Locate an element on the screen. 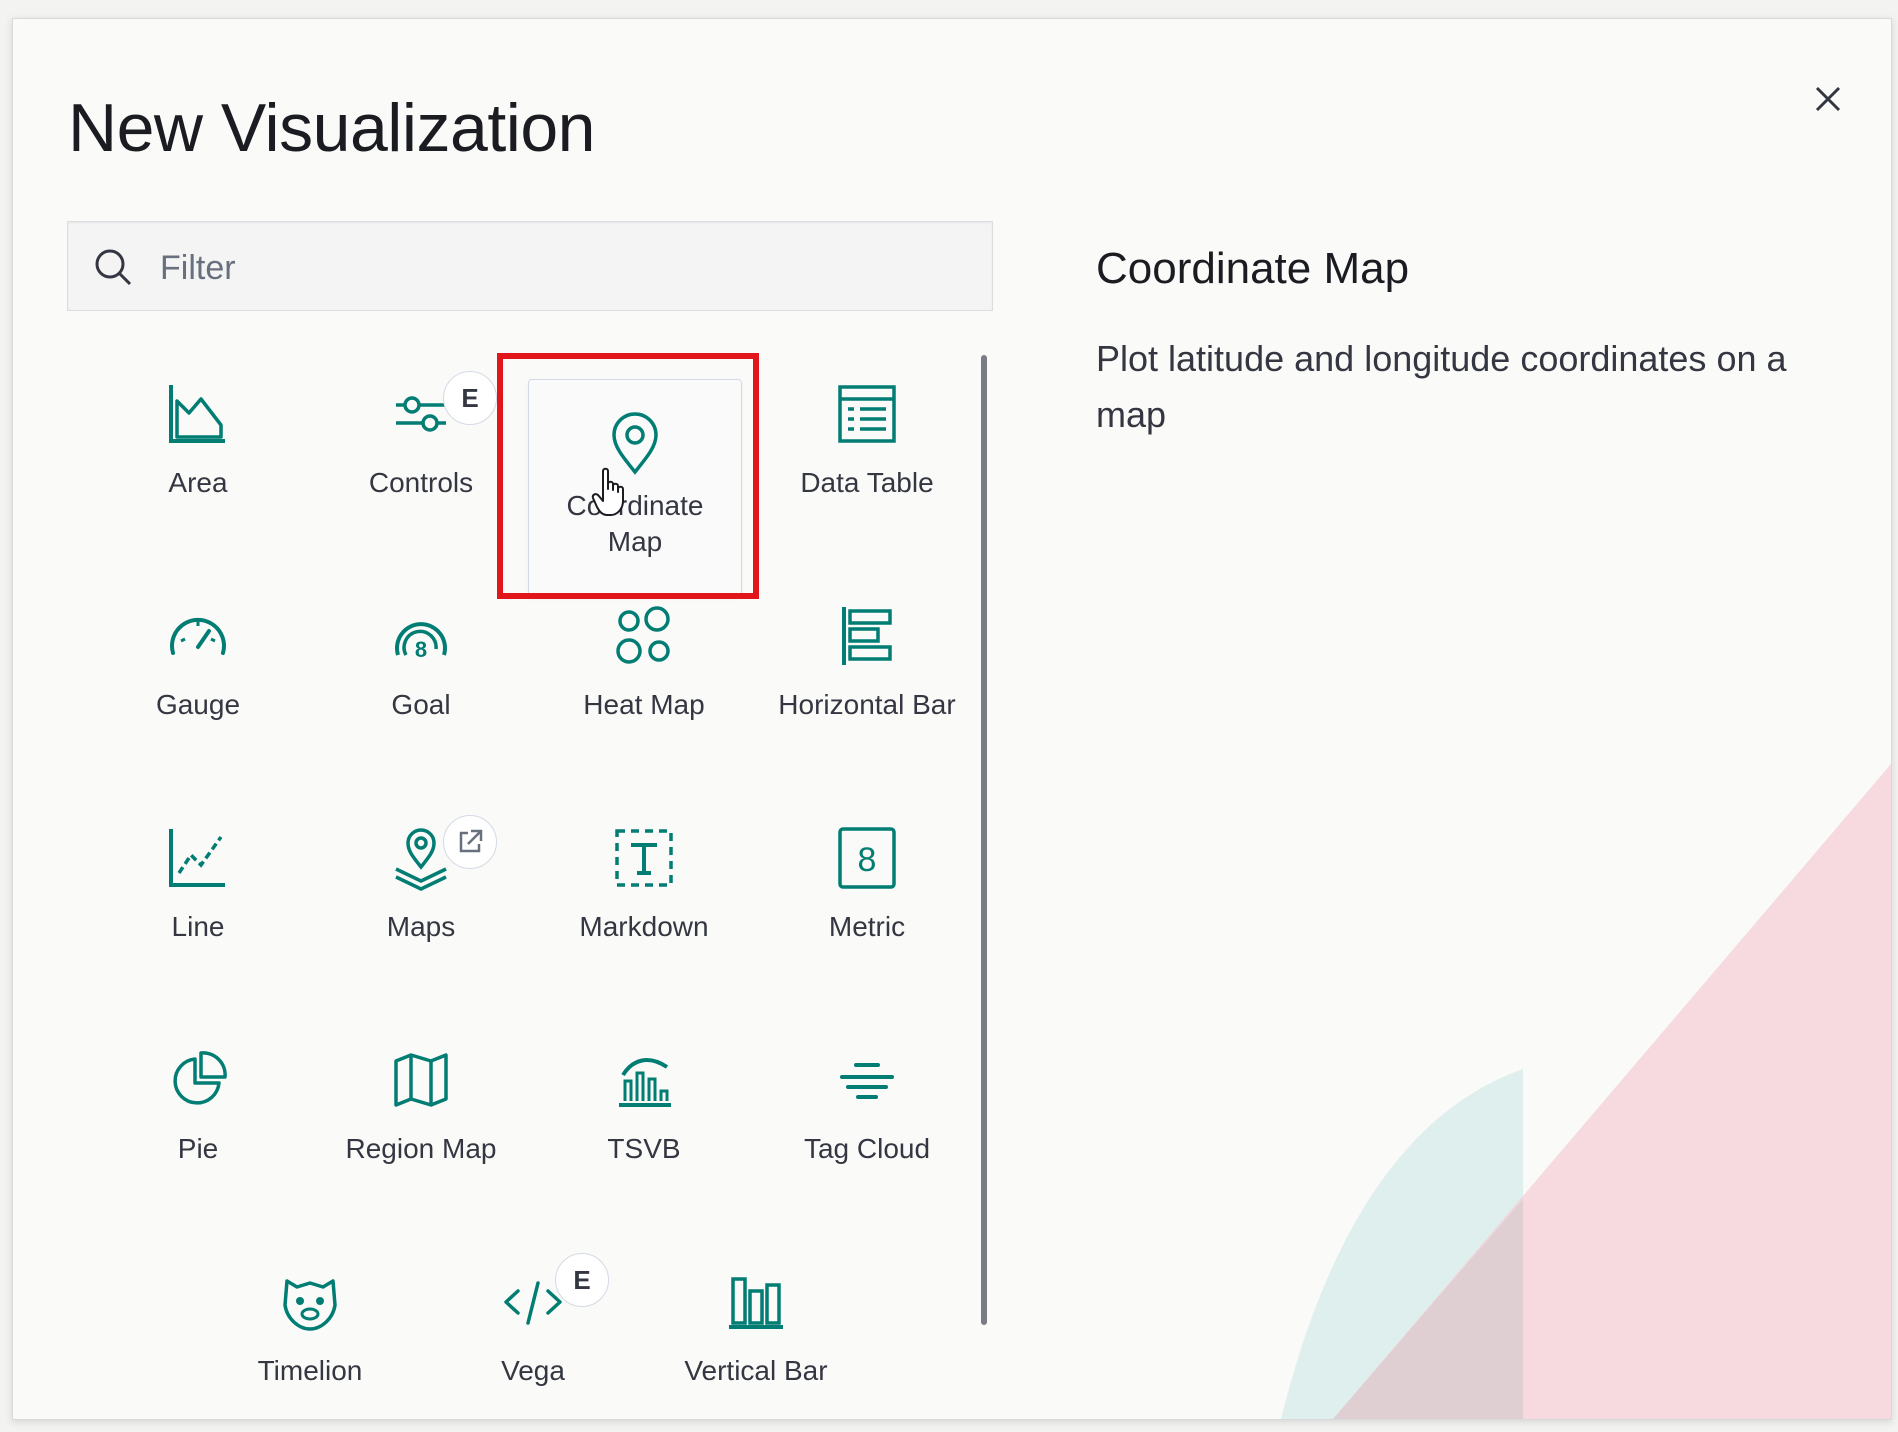 The height and width of the screenshot is (1432, 1898). viz-card-label: Timelion is located at coordinates (310, 1370).